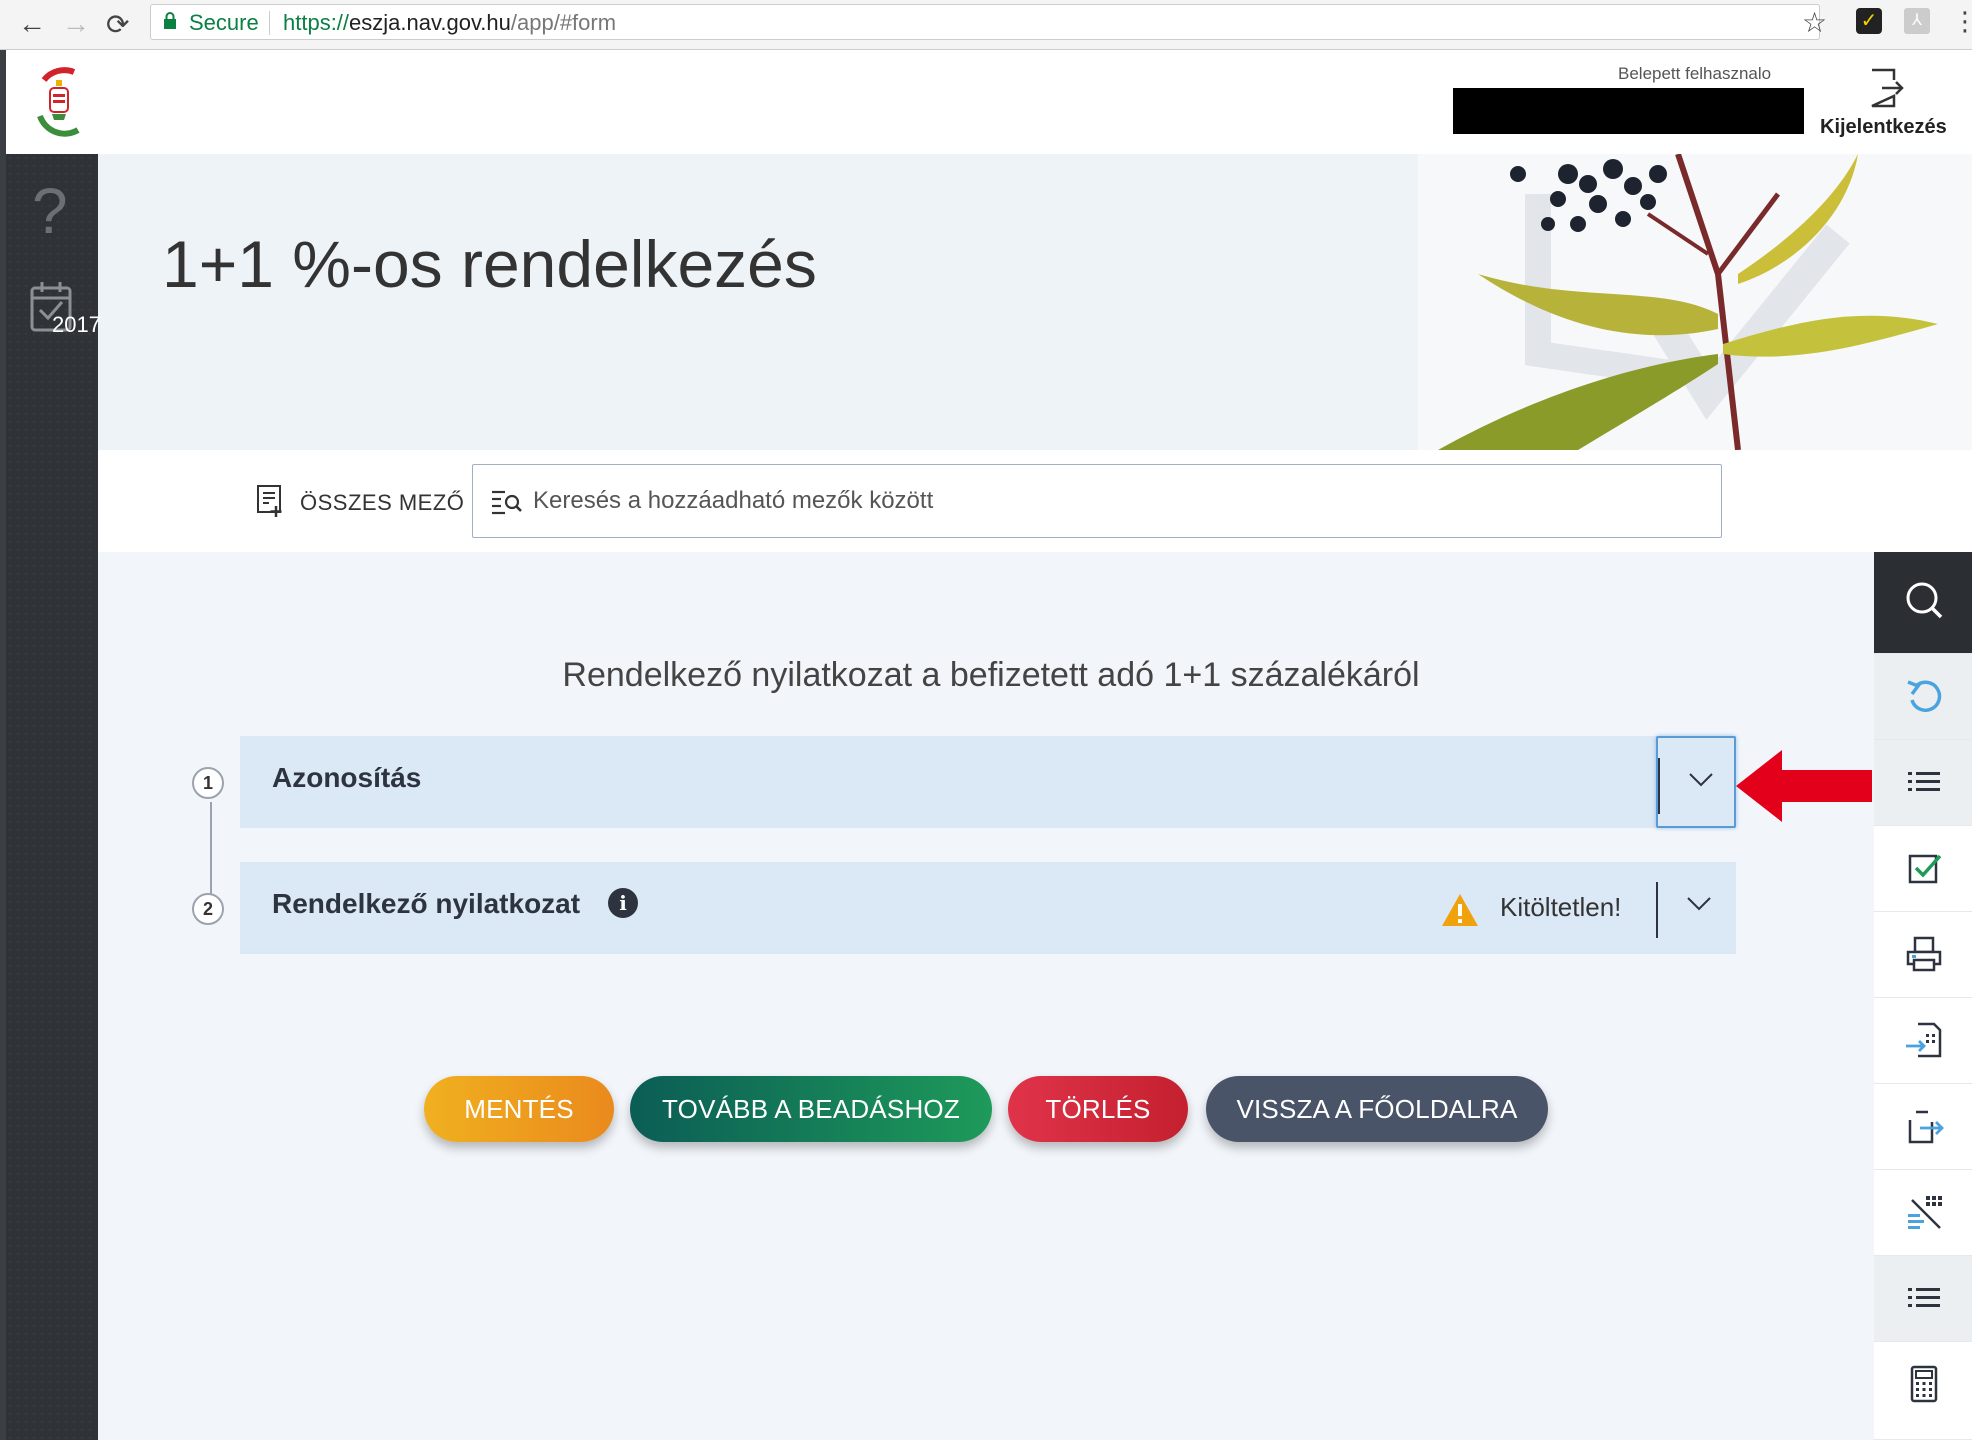  I want to click on info-icon: i, so click(623, 903).